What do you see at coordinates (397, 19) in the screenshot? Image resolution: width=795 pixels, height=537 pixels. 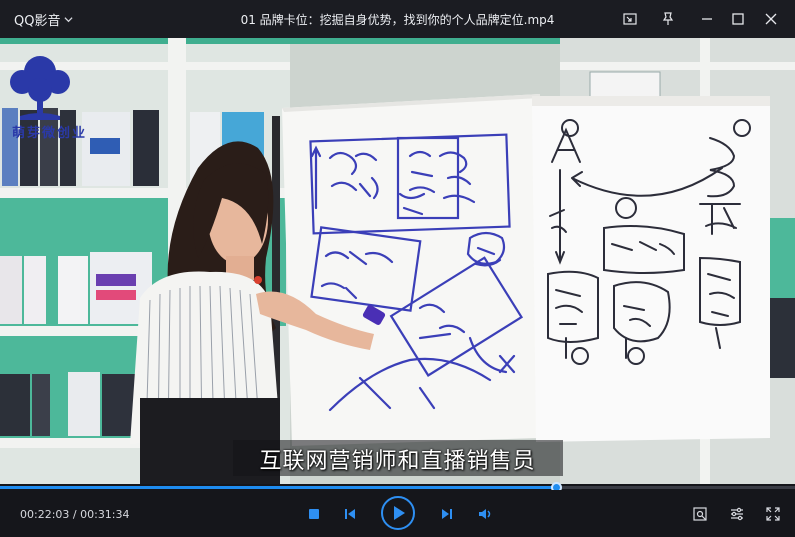 I see `title-bar: QQ影音 01 品牌卡位：挖掘自身优势，找到你的个人品牌定位.mp4` at bounding box center [397, 19].